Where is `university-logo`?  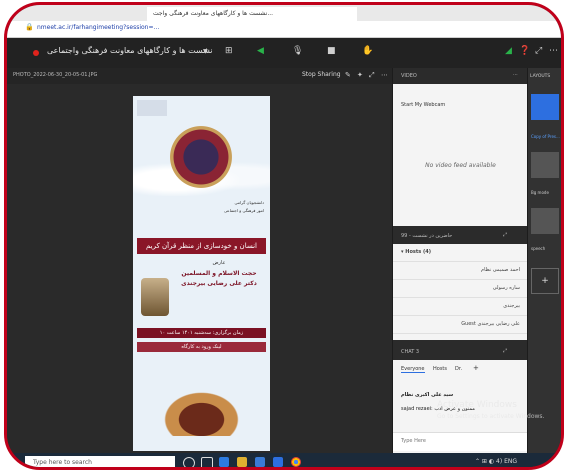
university-logo is located at coordinates (152, 108).